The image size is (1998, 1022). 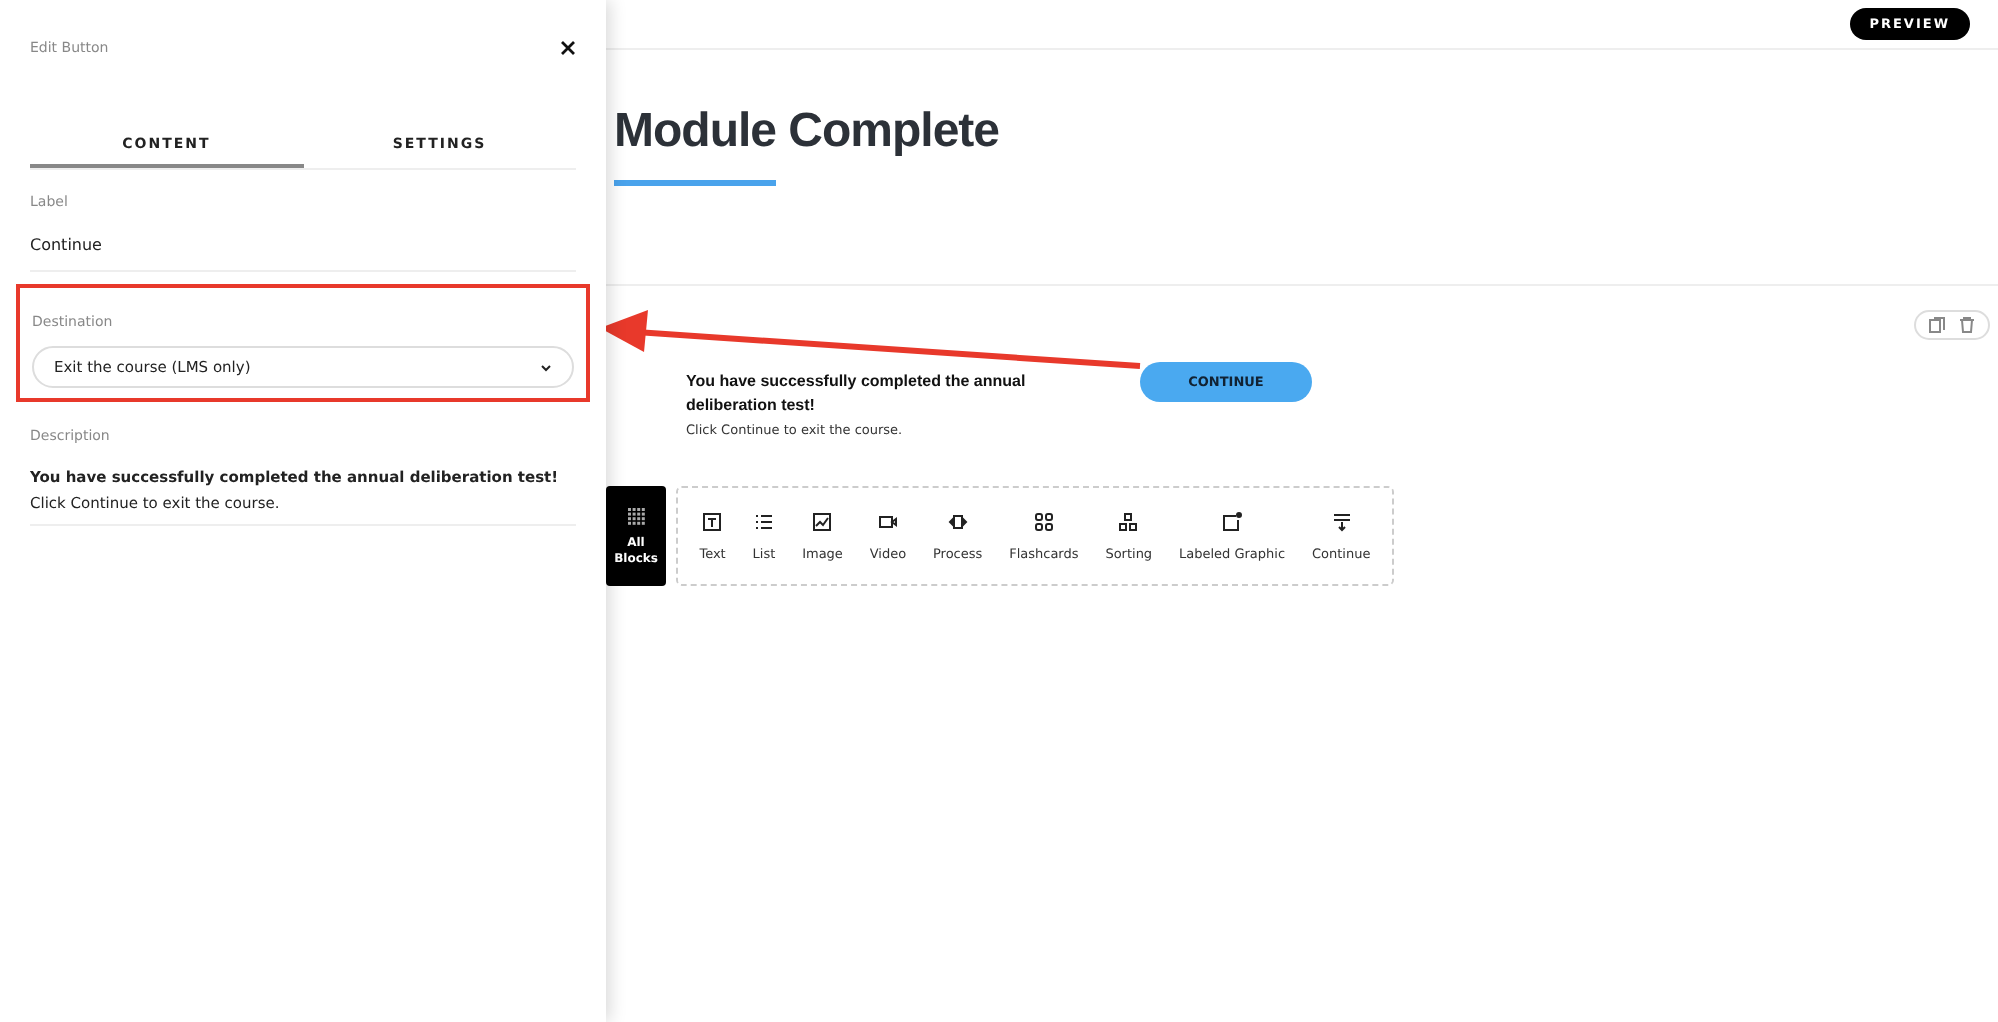 What do you see at coordinates (887, 521) in the screenshot?
I see `video-icon` at bounding box center [887, 521].